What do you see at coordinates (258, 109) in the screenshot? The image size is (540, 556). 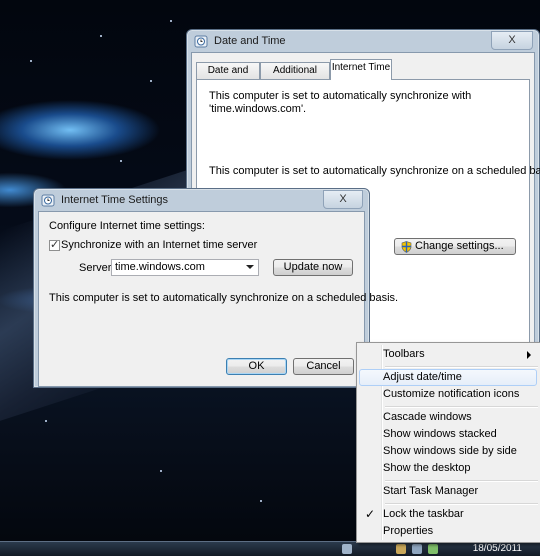 I see `sync-text-line2: 'time.windows.com'.` at bounding box center [258, 109].